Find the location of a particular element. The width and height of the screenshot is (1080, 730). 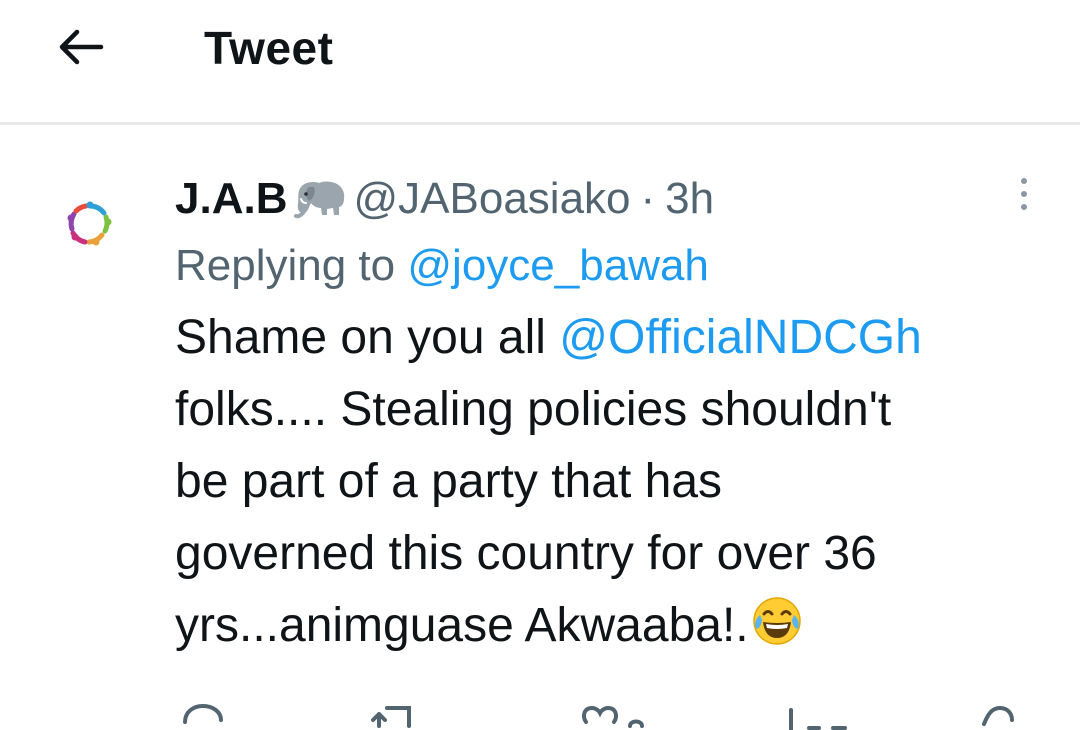

reply-icon is located at coordinates (203, 715).